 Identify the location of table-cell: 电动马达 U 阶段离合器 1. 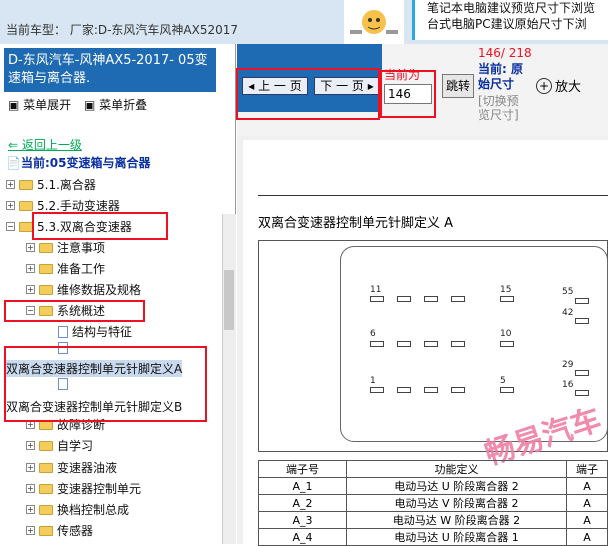
(456, 537).